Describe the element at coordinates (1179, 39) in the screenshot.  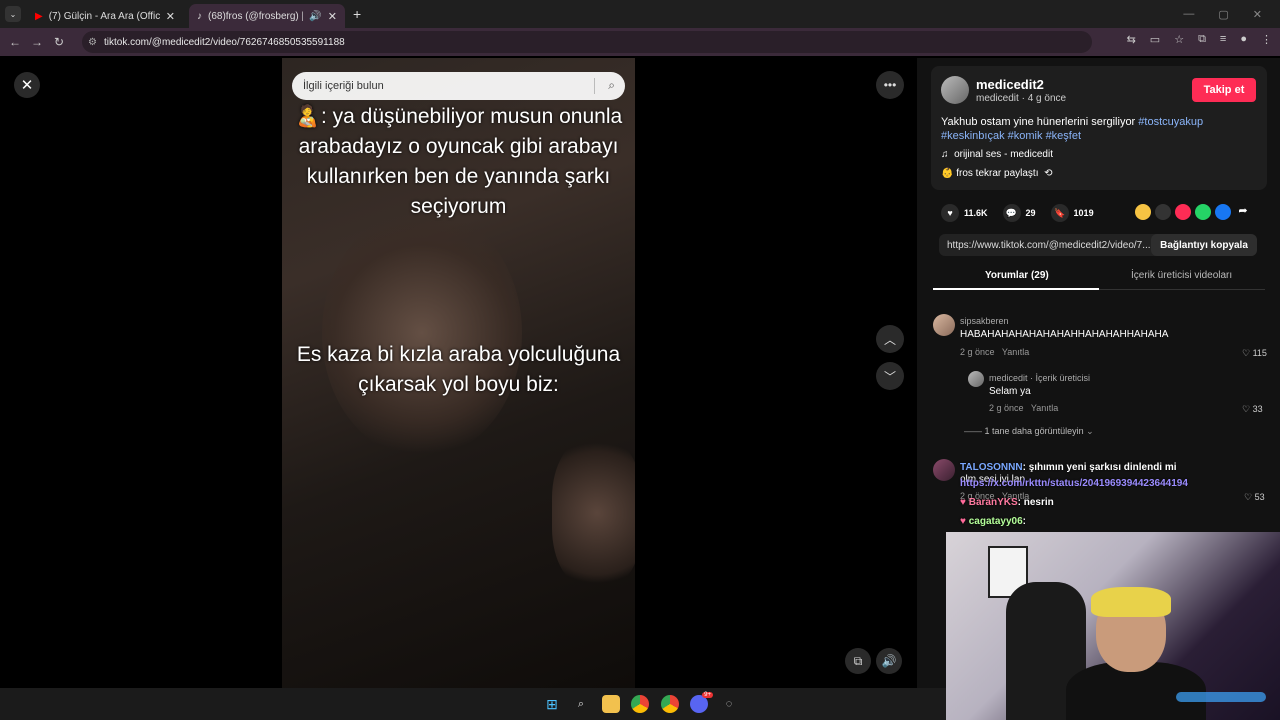
I see `bookmark-star-icon: ☆` at that location.